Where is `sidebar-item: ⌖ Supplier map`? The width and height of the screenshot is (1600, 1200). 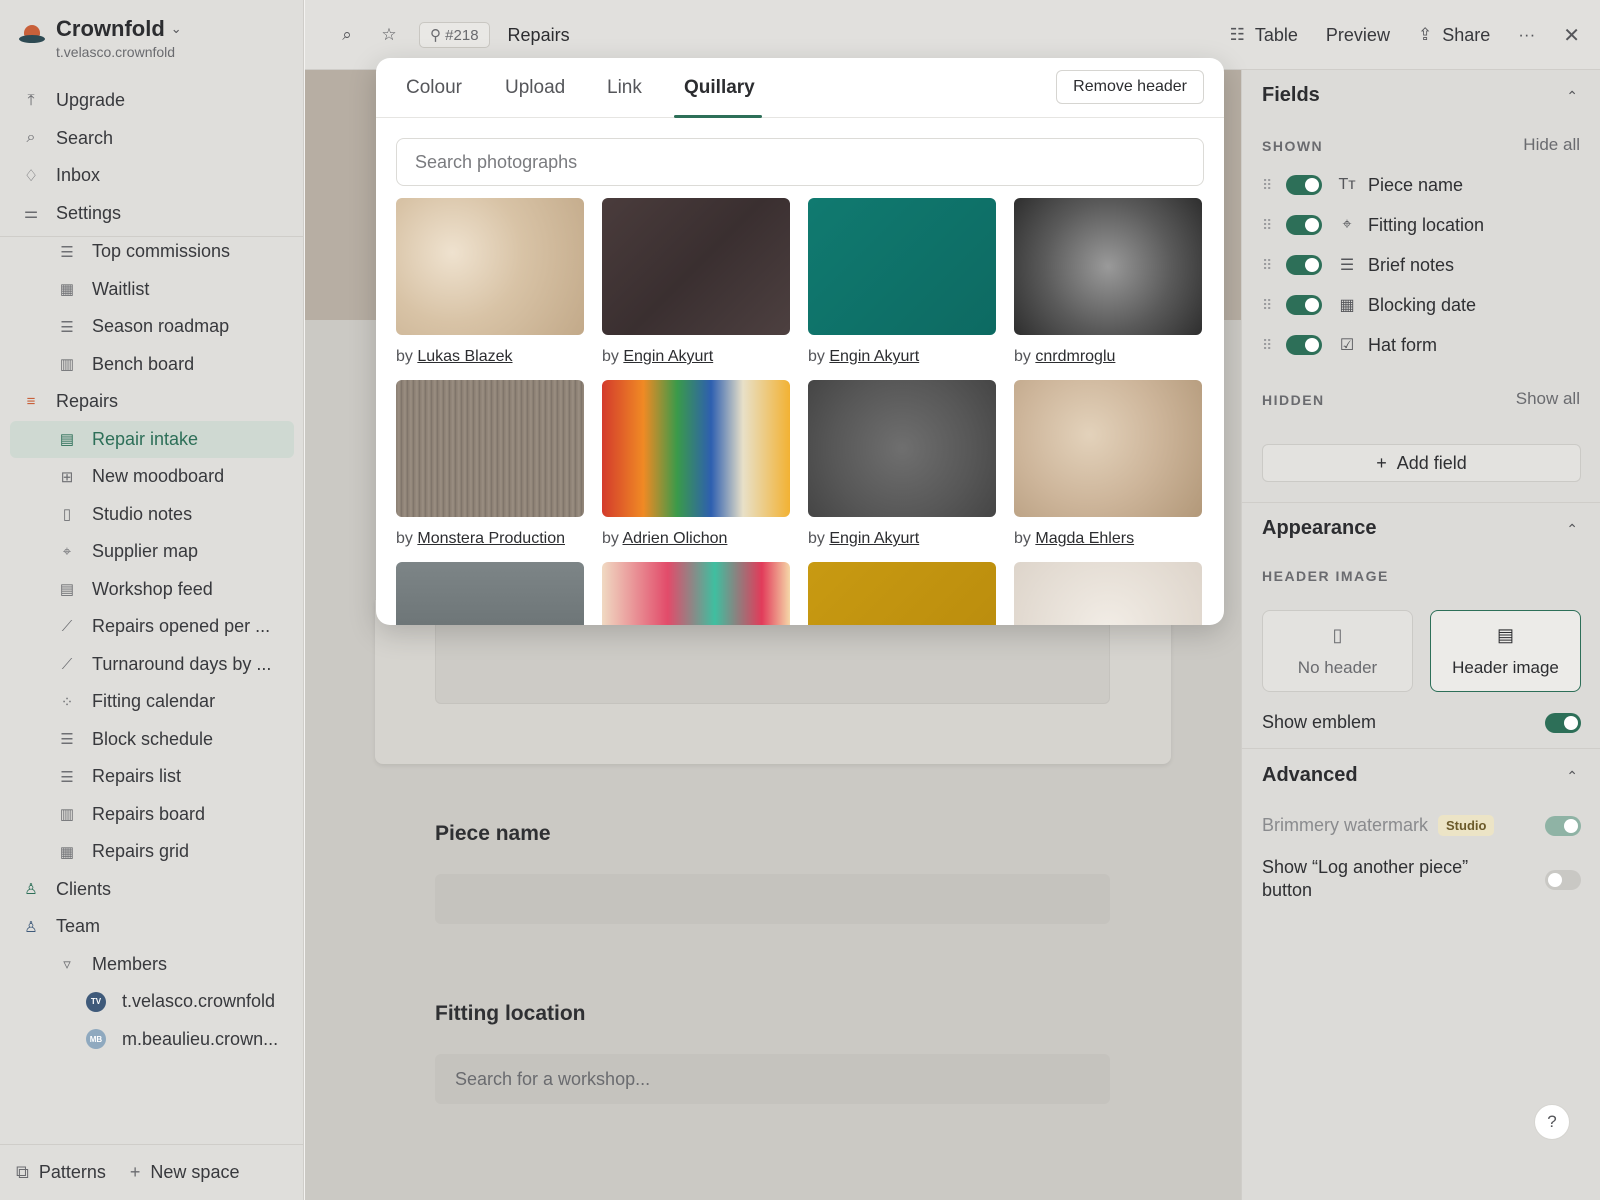 sidebar-item: ⌖ Supplier map is located at coordinates (152, 552).